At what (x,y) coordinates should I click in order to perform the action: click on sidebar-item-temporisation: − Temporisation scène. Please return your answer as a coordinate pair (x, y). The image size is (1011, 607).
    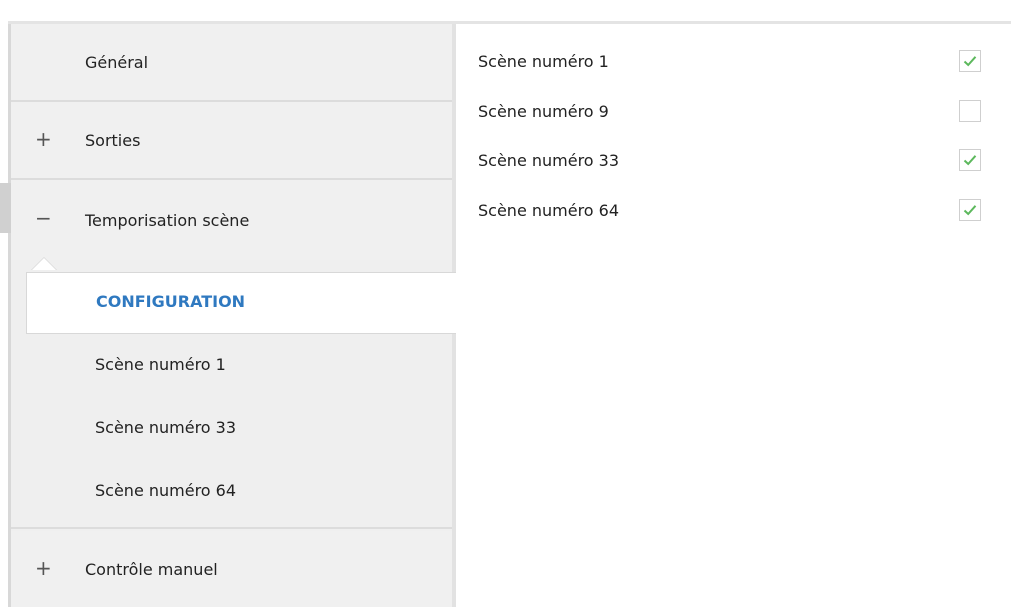
    Looking at the image, I should click on (231, 220).